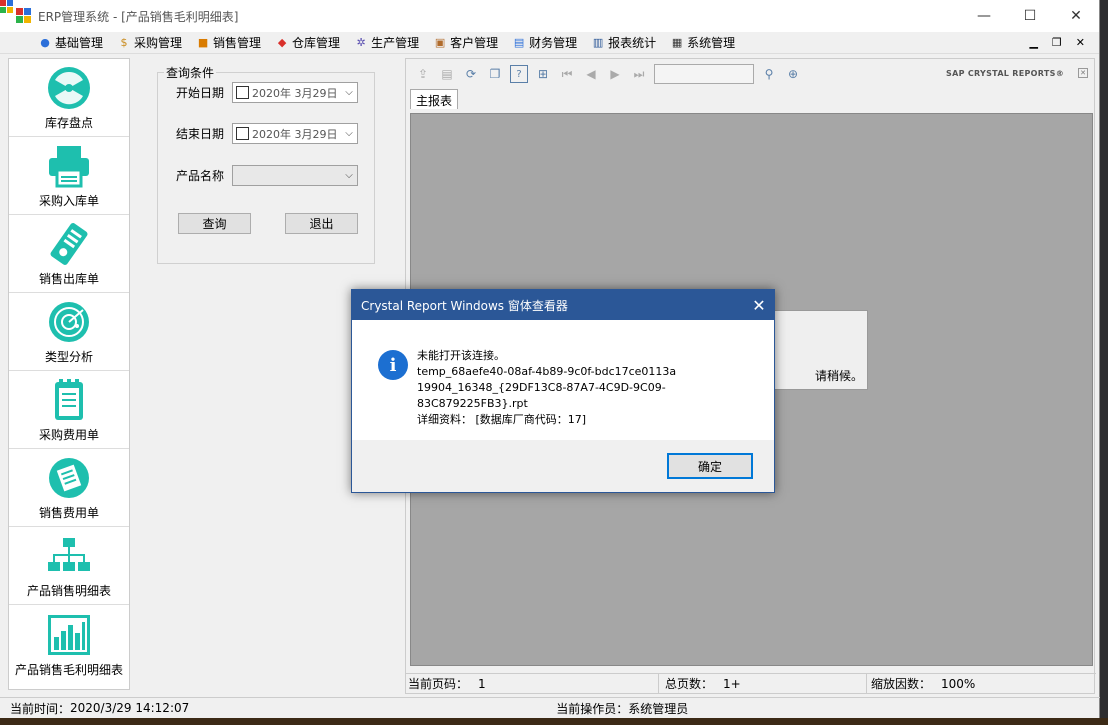 This screenshot has width=1108, height=725. I want to click on tab-main-report: 主报表, so click(434, 99).